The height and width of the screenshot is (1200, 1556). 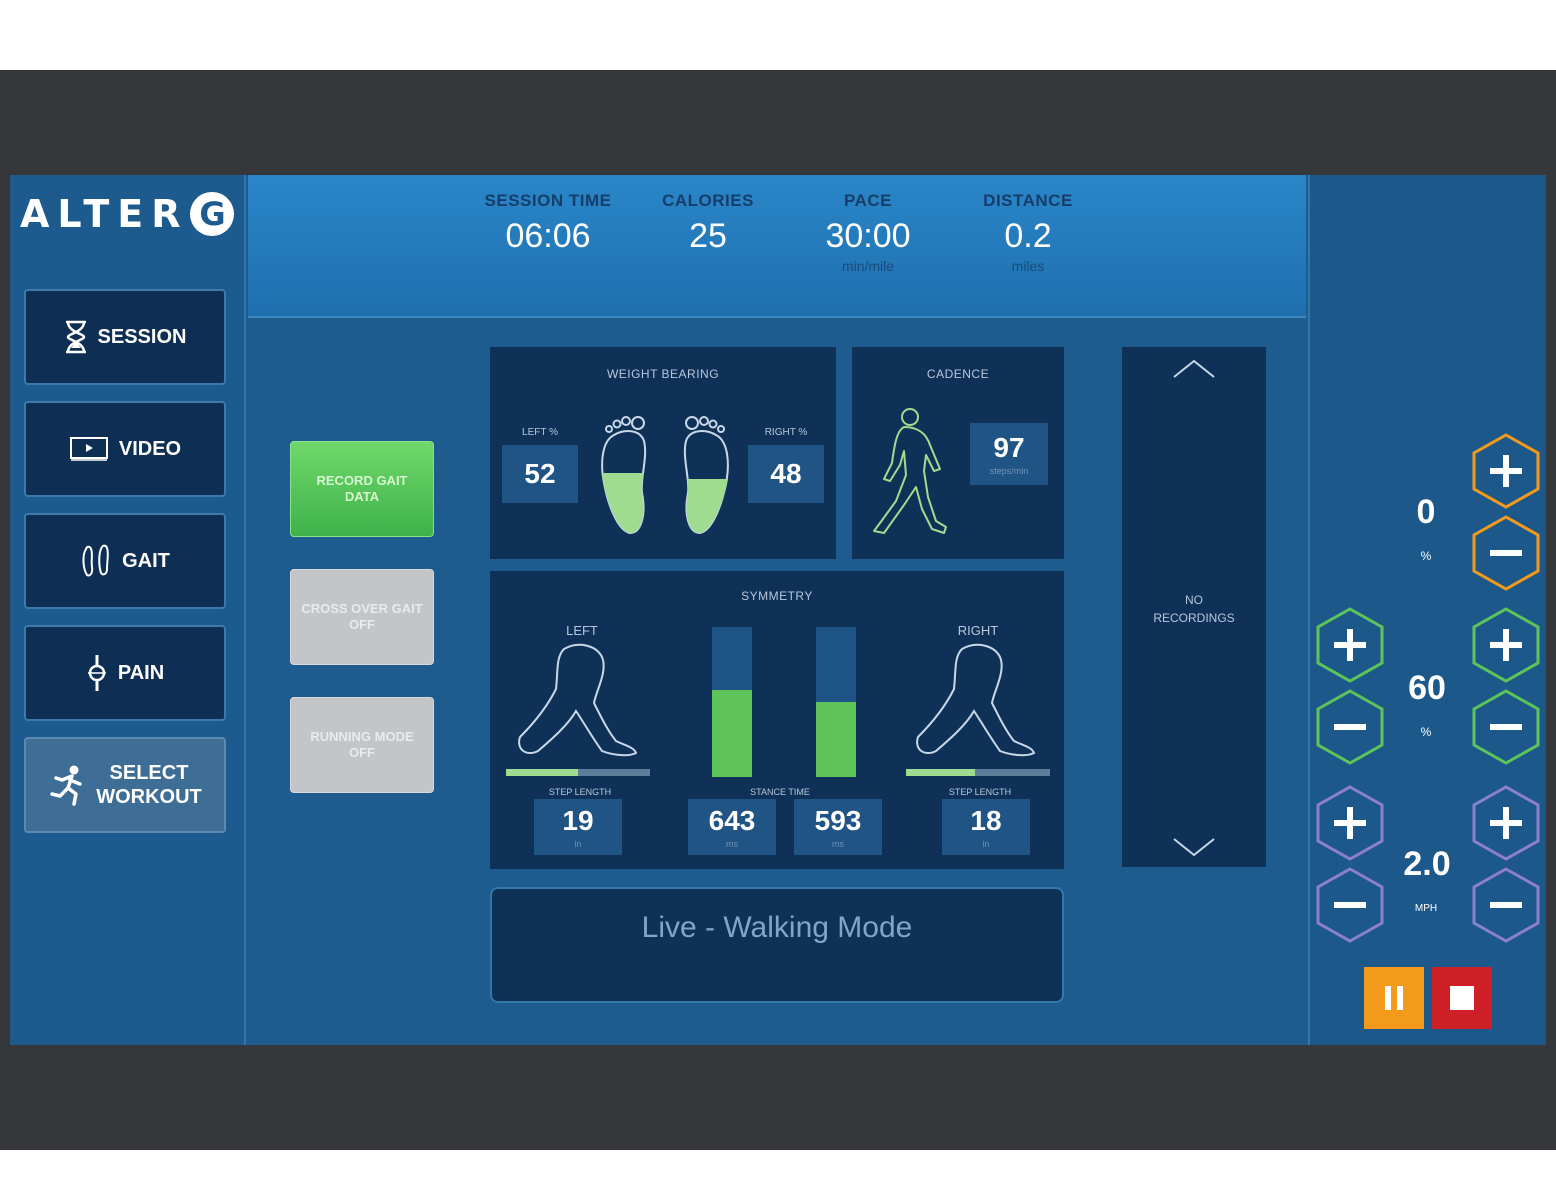 What do you see at coordinates (1009, 471) in the screenshot?
I see `cadence-unit: steps/min` at bounding box center [1009, 471].